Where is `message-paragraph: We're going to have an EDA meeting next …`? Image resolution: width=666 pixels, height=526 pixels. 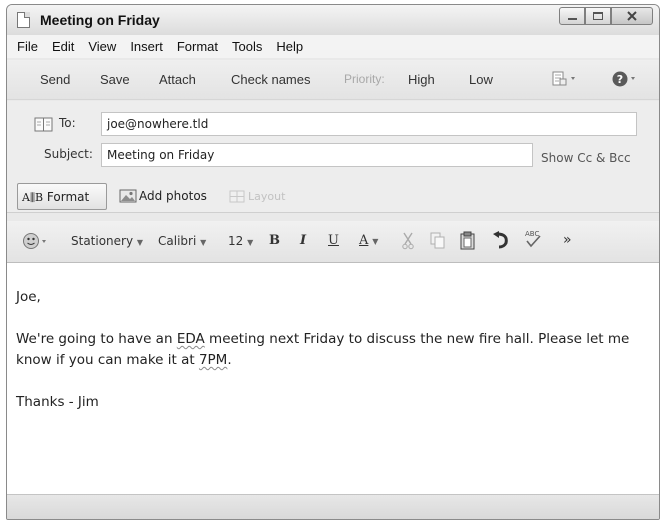 message-paragraph: We're going to have an EDA meeting next … is located at coordinates (334, 350).